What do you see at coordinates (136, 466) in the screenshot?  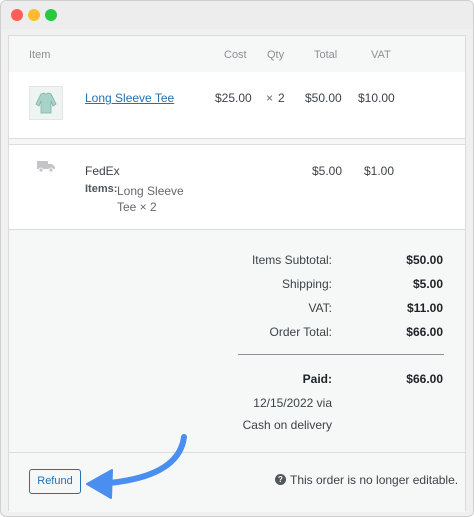 I see `annotation-arrow-icon` at bounding box center [136, 466].